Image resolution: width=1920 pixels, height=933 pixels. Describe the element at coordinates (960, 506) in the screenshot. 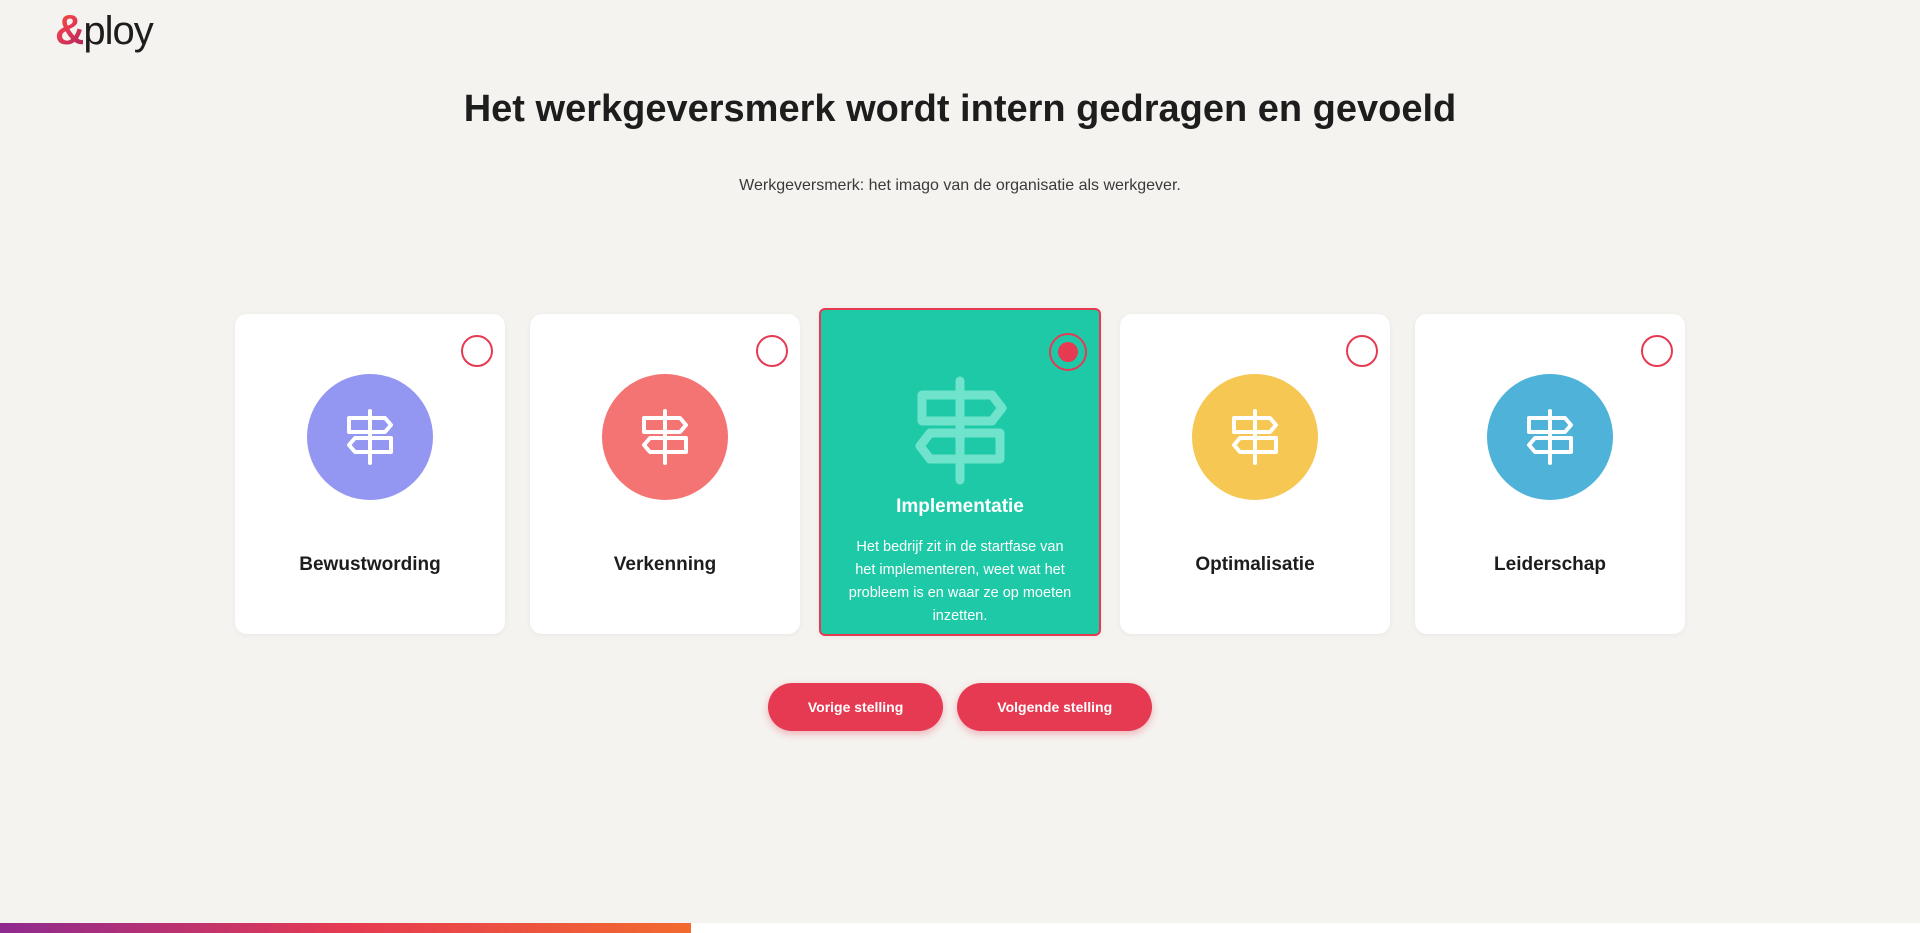

I see `option-label: Implementatie` at that location.